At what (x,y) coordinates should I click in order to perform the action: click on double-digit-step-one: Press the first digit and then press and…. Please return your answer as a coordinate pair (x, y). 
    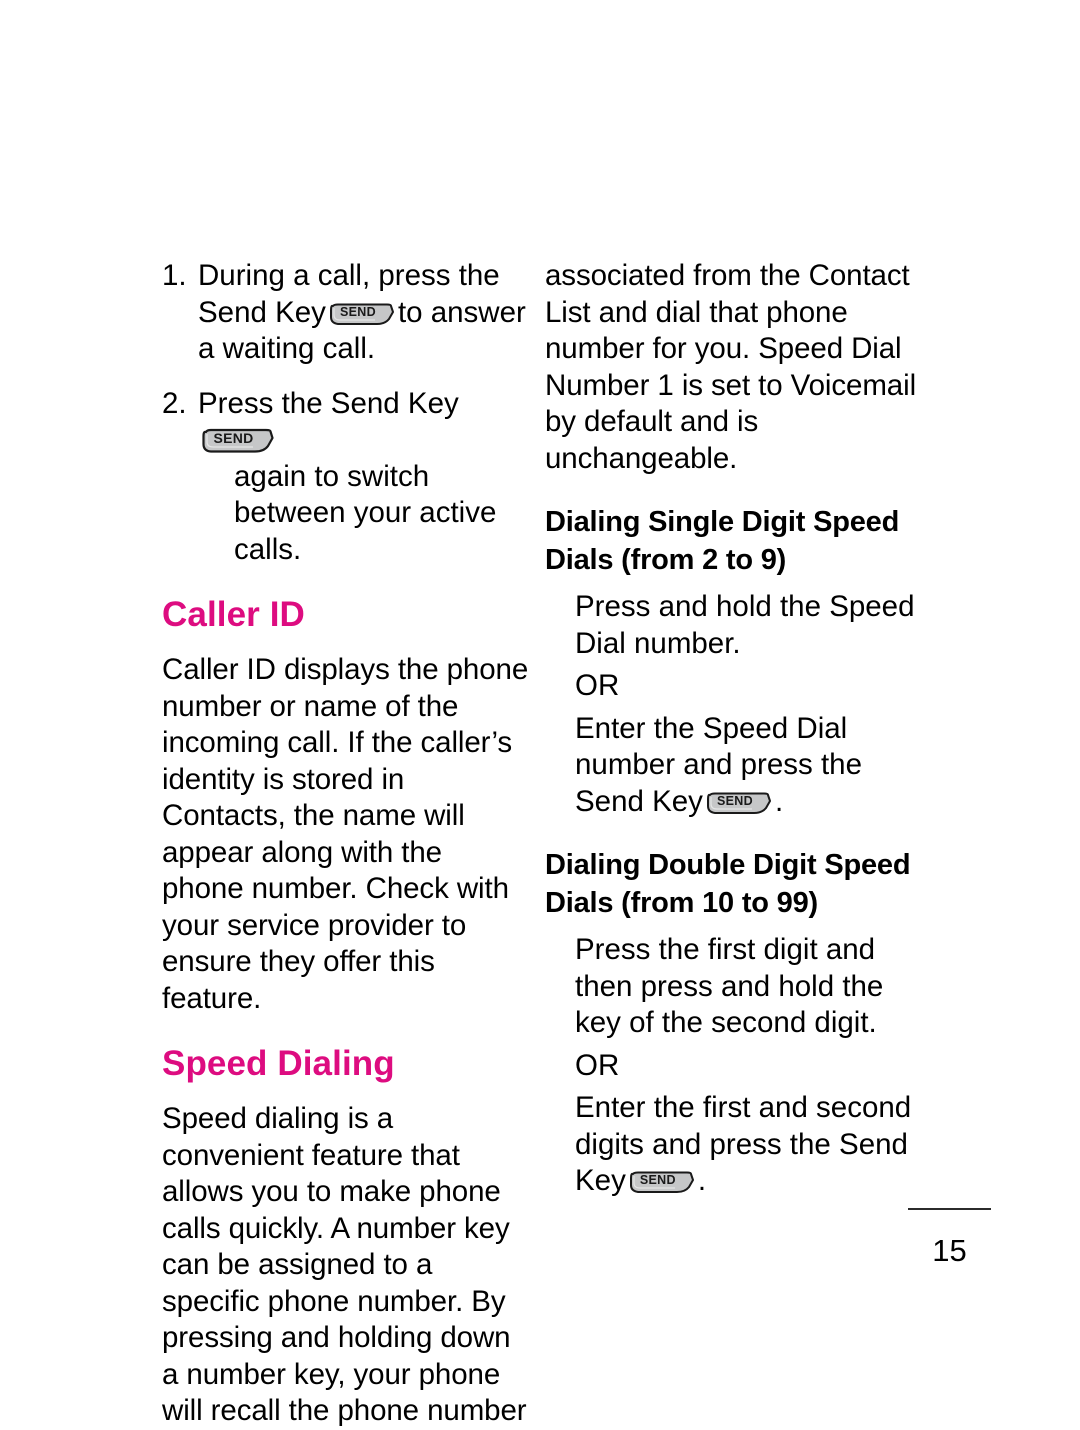
    Looking at the image, I should click on (729, 986).